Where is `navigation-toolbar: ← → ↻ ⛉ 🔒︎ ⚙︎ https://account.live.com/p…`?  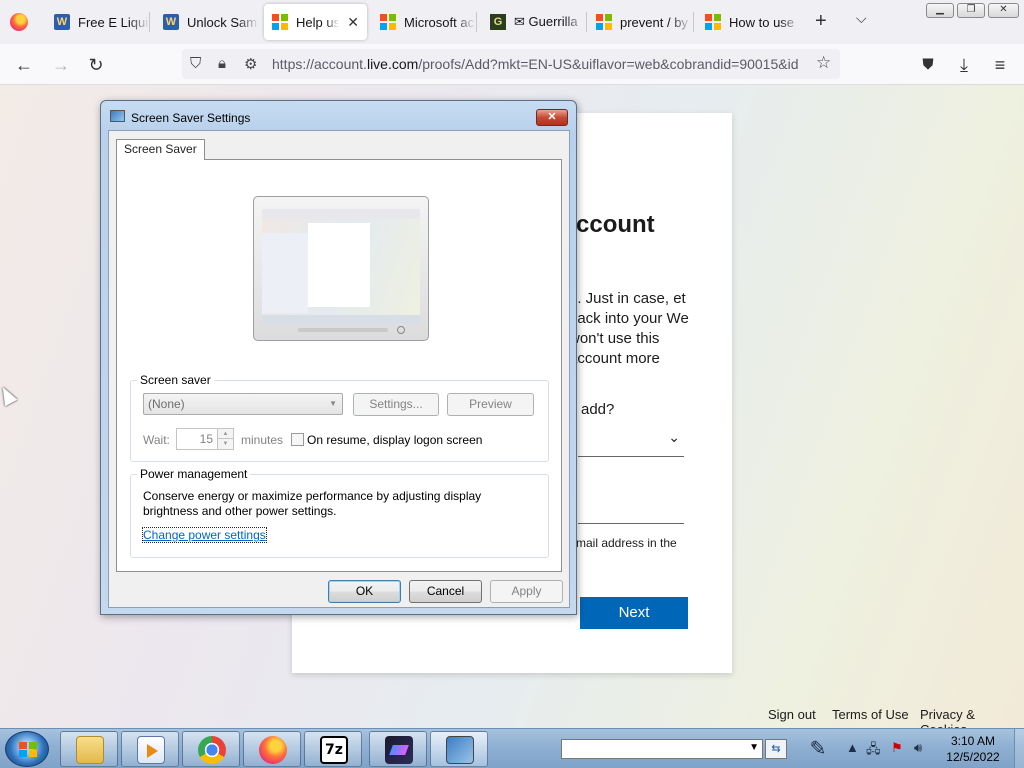 navigation-toolbar: ← → ↻ ⛉ 🔒︎ ⚙︎ https://account.live.com/p… is located at coordinates (512, 64).